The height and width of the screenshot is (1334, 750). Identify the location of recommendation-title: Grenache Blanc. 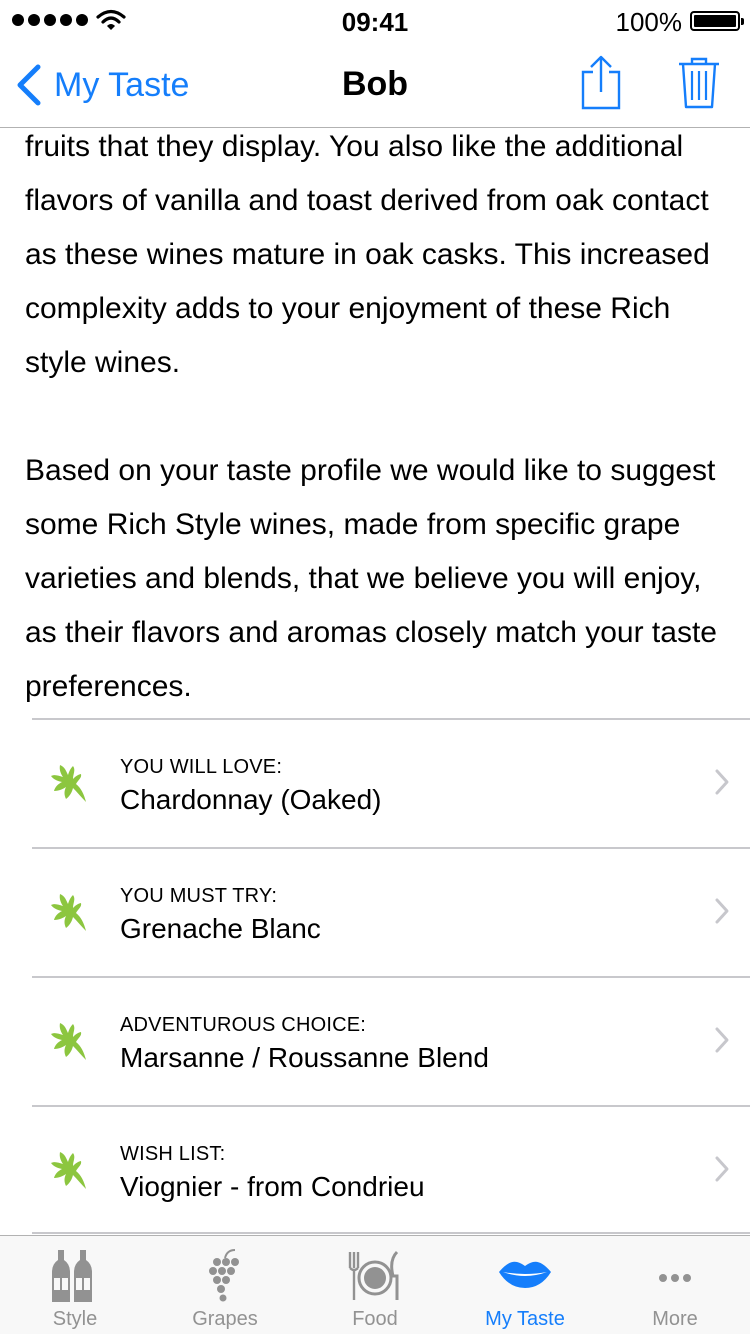
(220, 928).